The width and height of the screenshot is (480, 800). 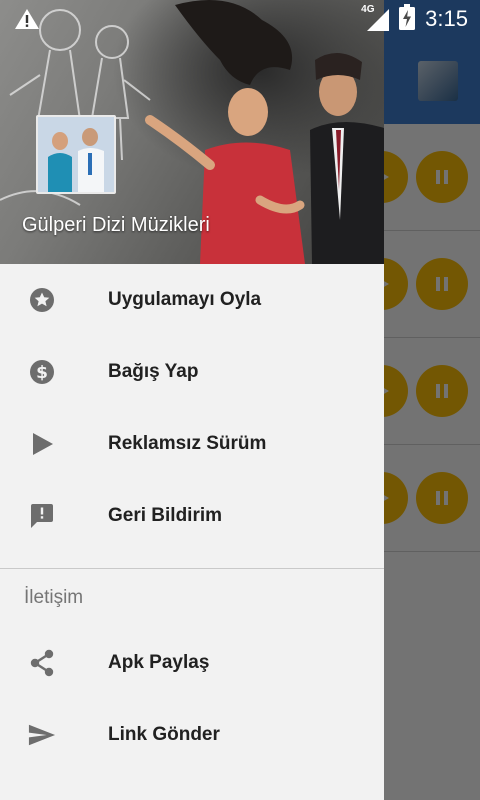 I want to click on drawer-header-title: Gülperi Dizi Müzikleri, so click(x=116, y=225).